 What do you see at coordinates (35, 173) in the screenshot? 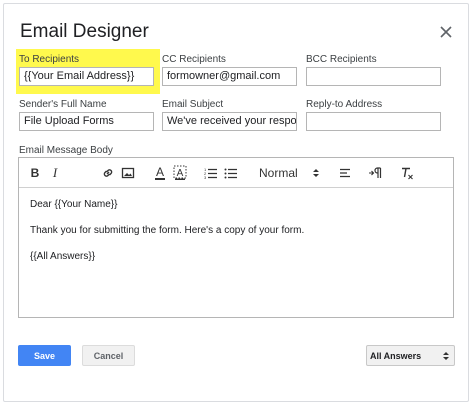
I see `bold-icon: B` at bounding box center [35, 173].